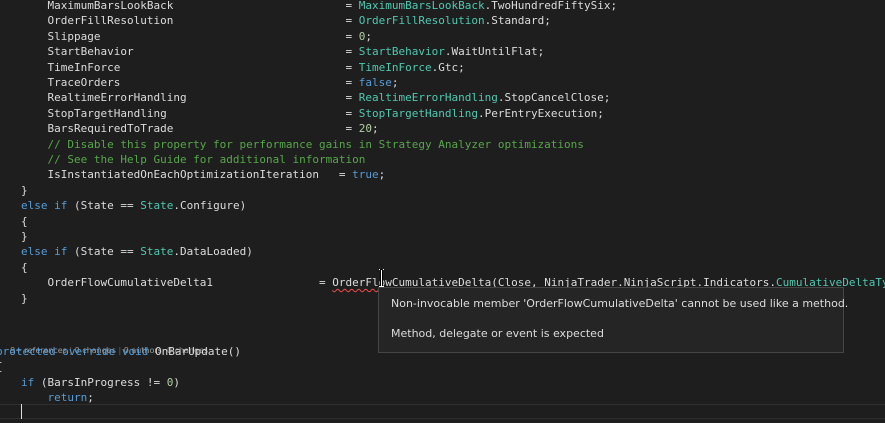  I want to click on code-token: ), so click(176, 382).